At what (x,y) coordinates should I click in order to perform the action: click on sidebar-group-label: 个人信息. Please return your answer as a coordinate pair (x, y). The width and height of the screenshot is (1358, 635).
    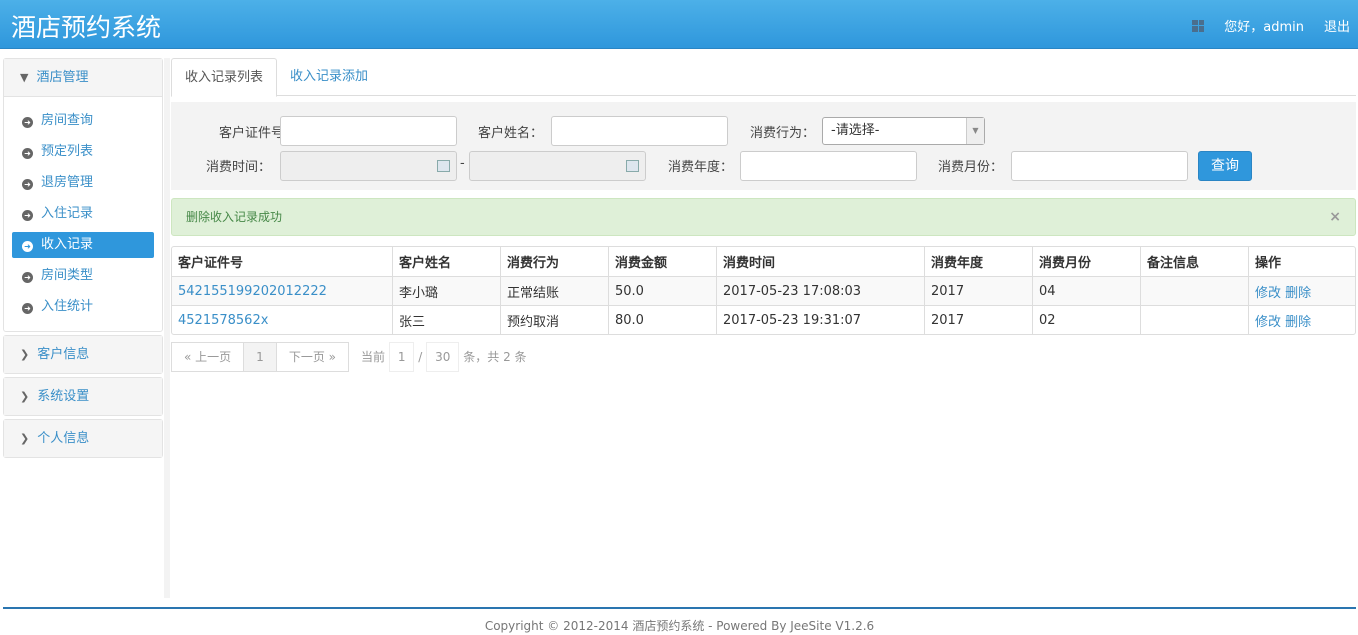
    Looking at the image, I should click on (63, 438).